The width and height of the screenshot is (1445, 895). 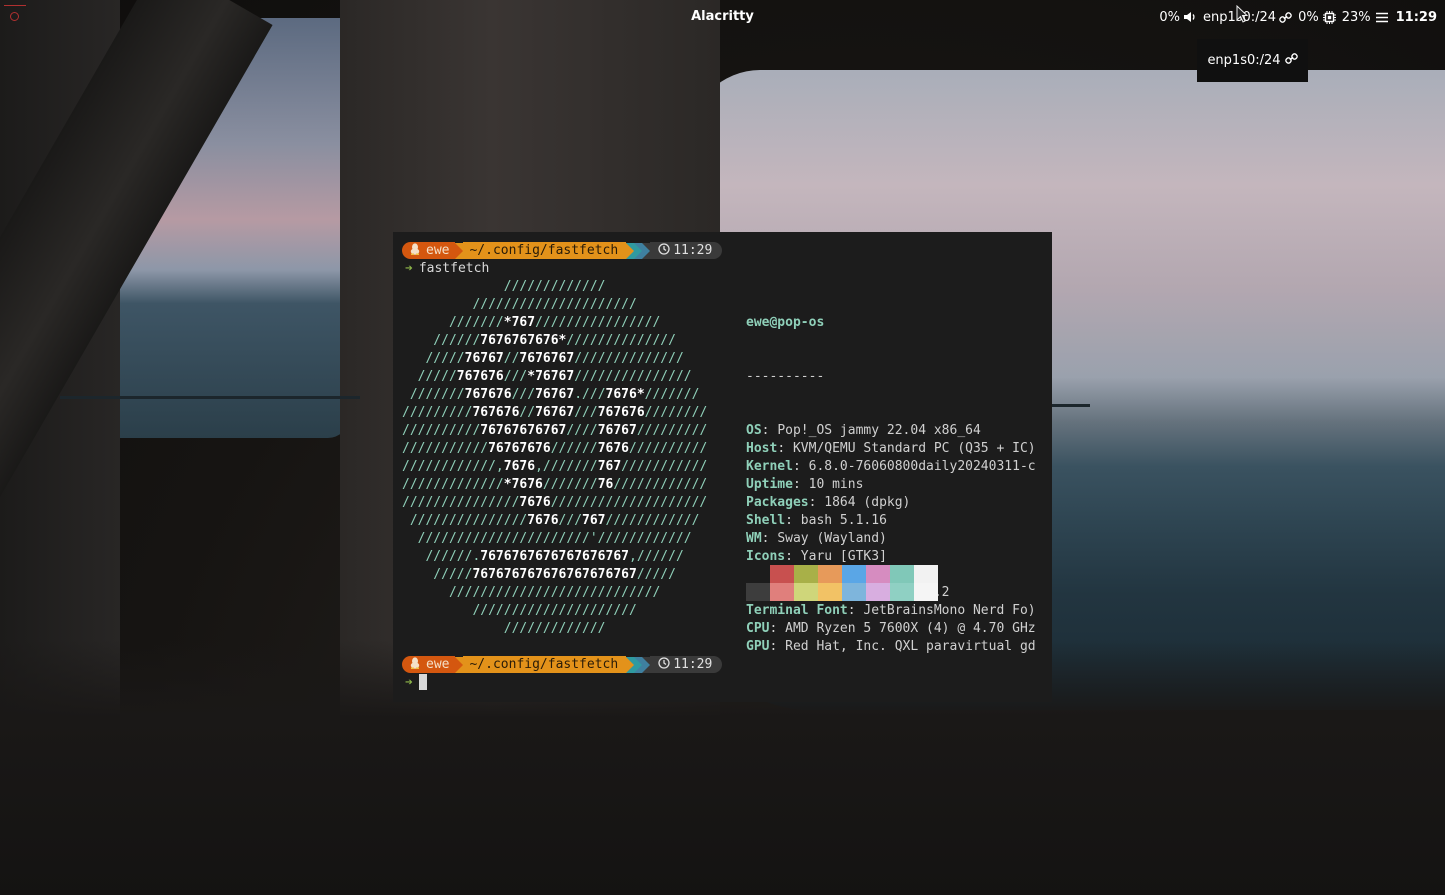 I want to click on command-line: ➔, so click(x=416, y=682).